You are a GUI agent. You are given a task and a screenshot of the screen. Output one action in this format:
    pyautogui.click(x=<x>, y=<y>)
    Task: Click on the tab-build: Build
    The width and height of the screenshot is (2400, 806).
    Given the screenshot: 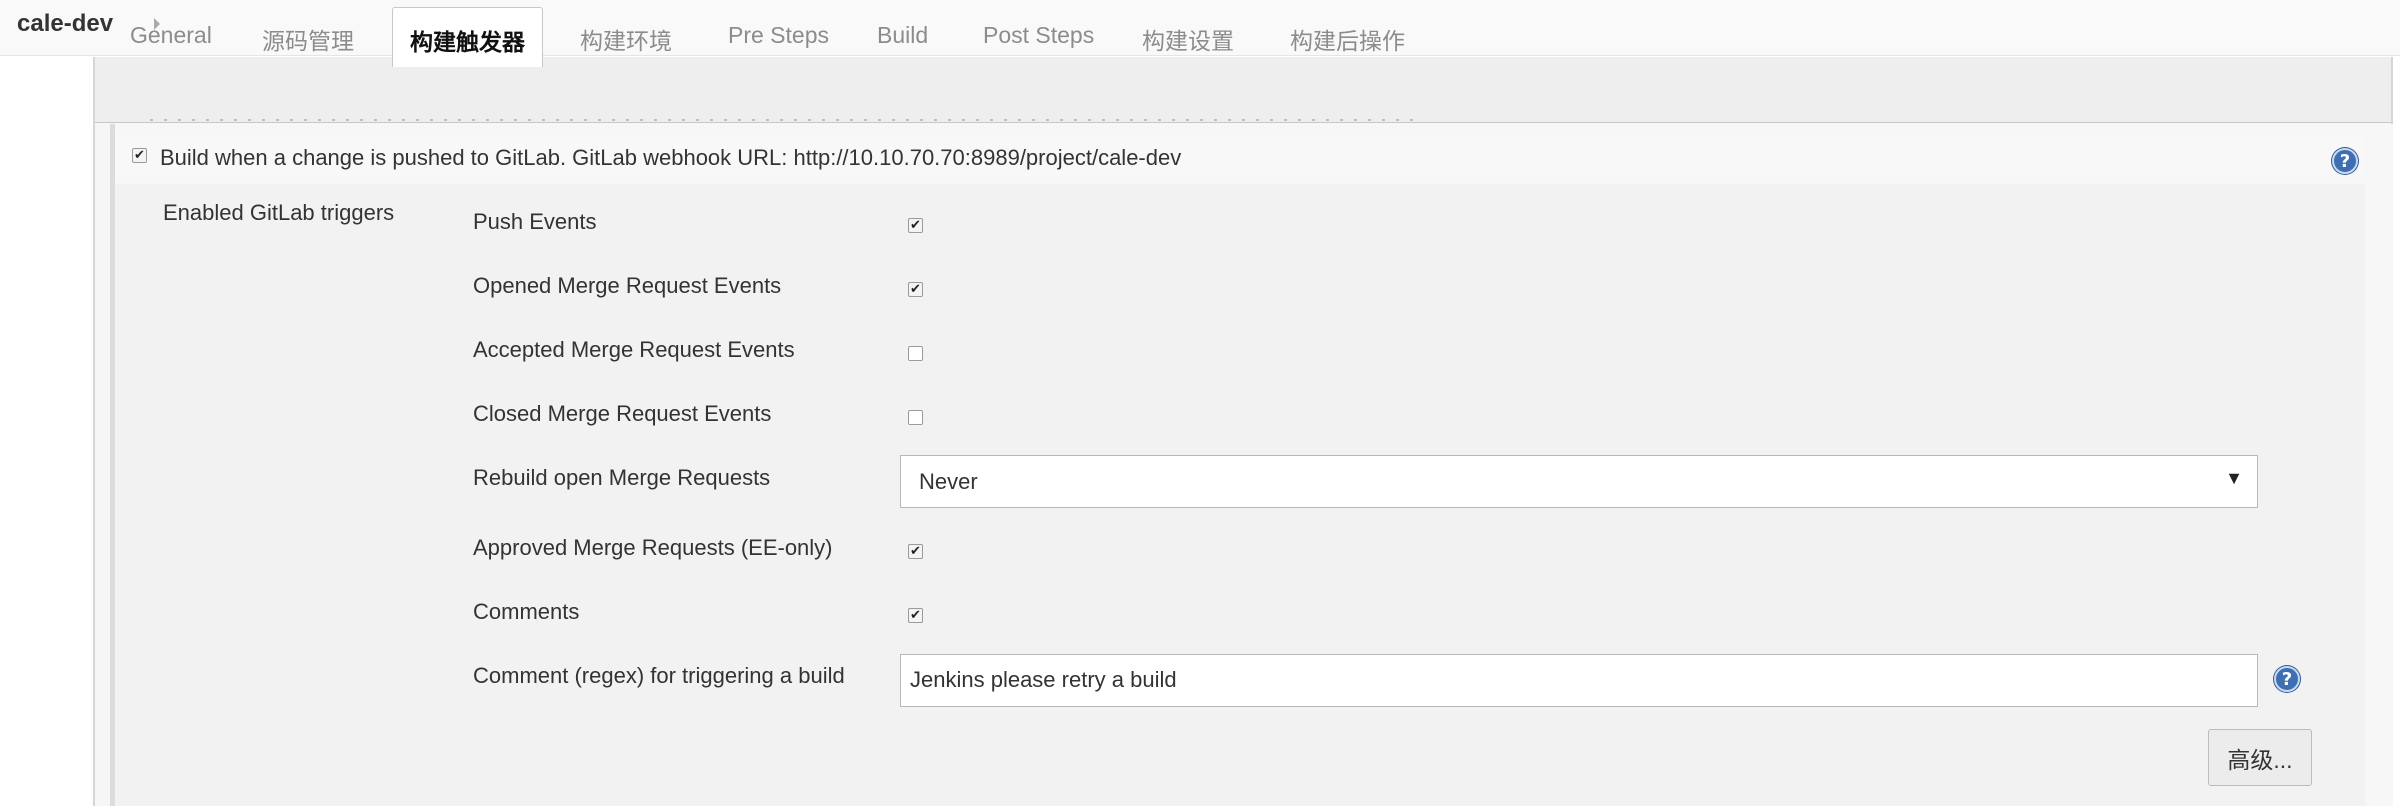 What is the action you would take?
    pyautogui.click(x=902, y=35)
    